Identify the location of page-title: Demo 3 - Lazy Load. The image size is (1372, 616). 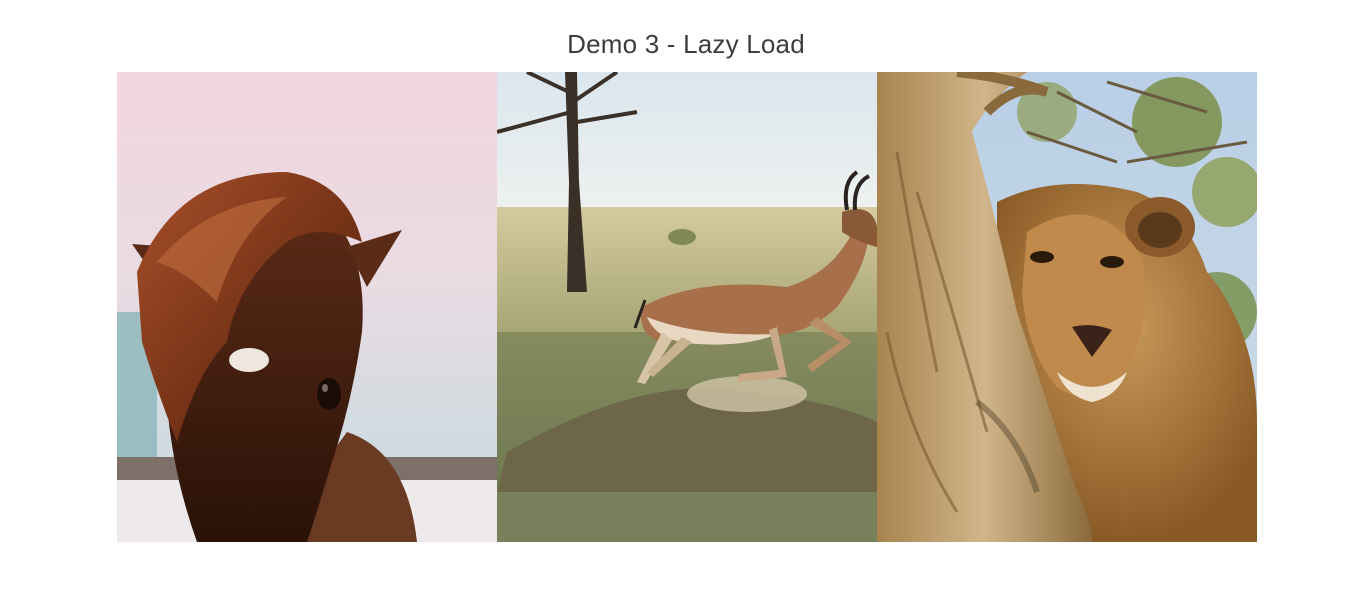
(686, 44).